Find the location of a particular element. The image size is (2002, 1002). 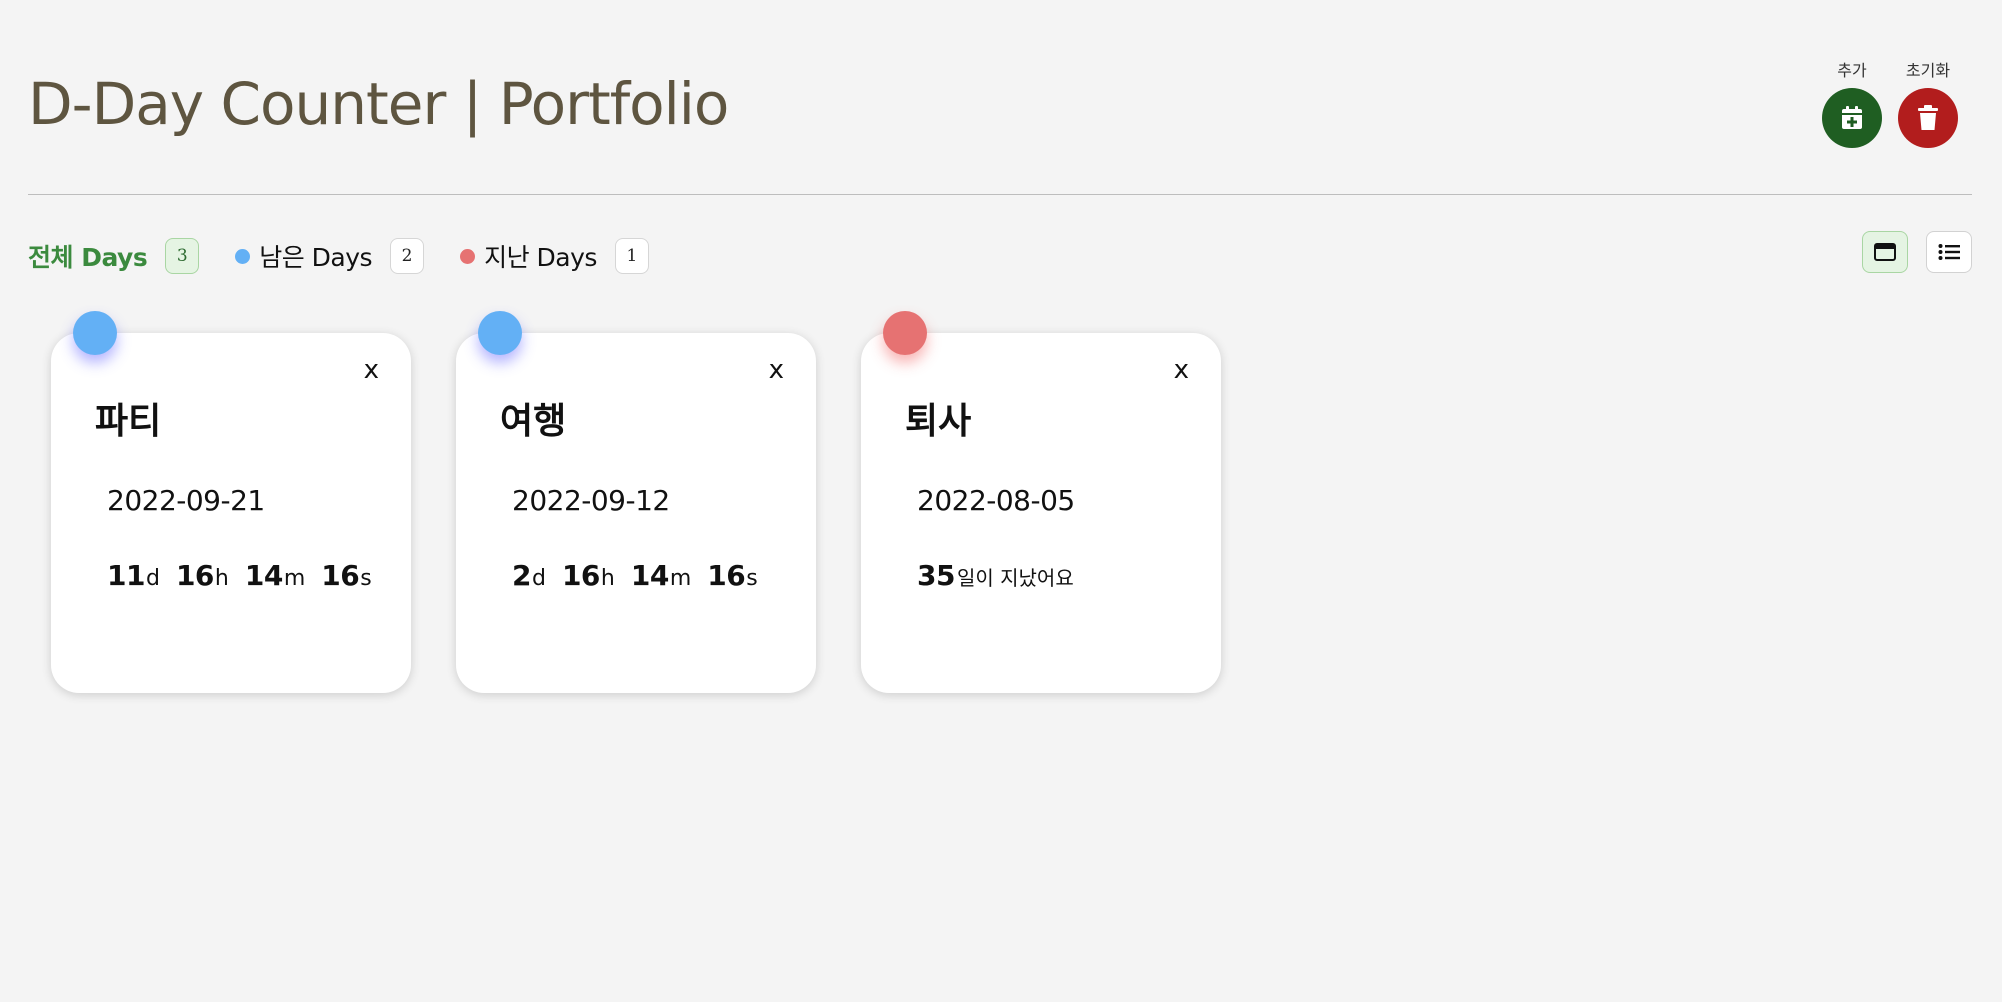

filter-remaining-label: 남은 Days is located at coordinates (316, 257).